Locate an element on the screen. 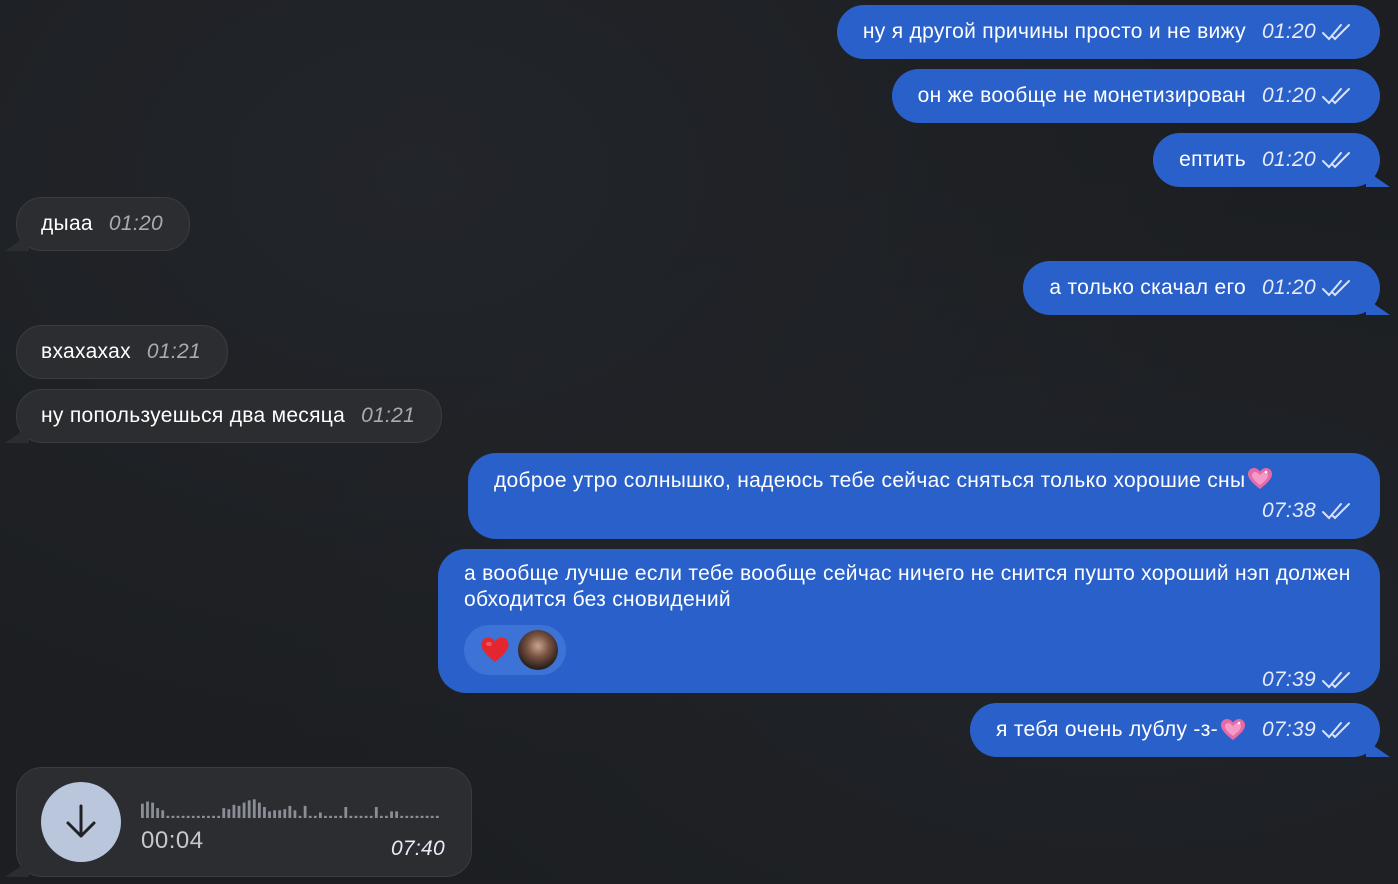  avatar is located at coordinates (538, 650).